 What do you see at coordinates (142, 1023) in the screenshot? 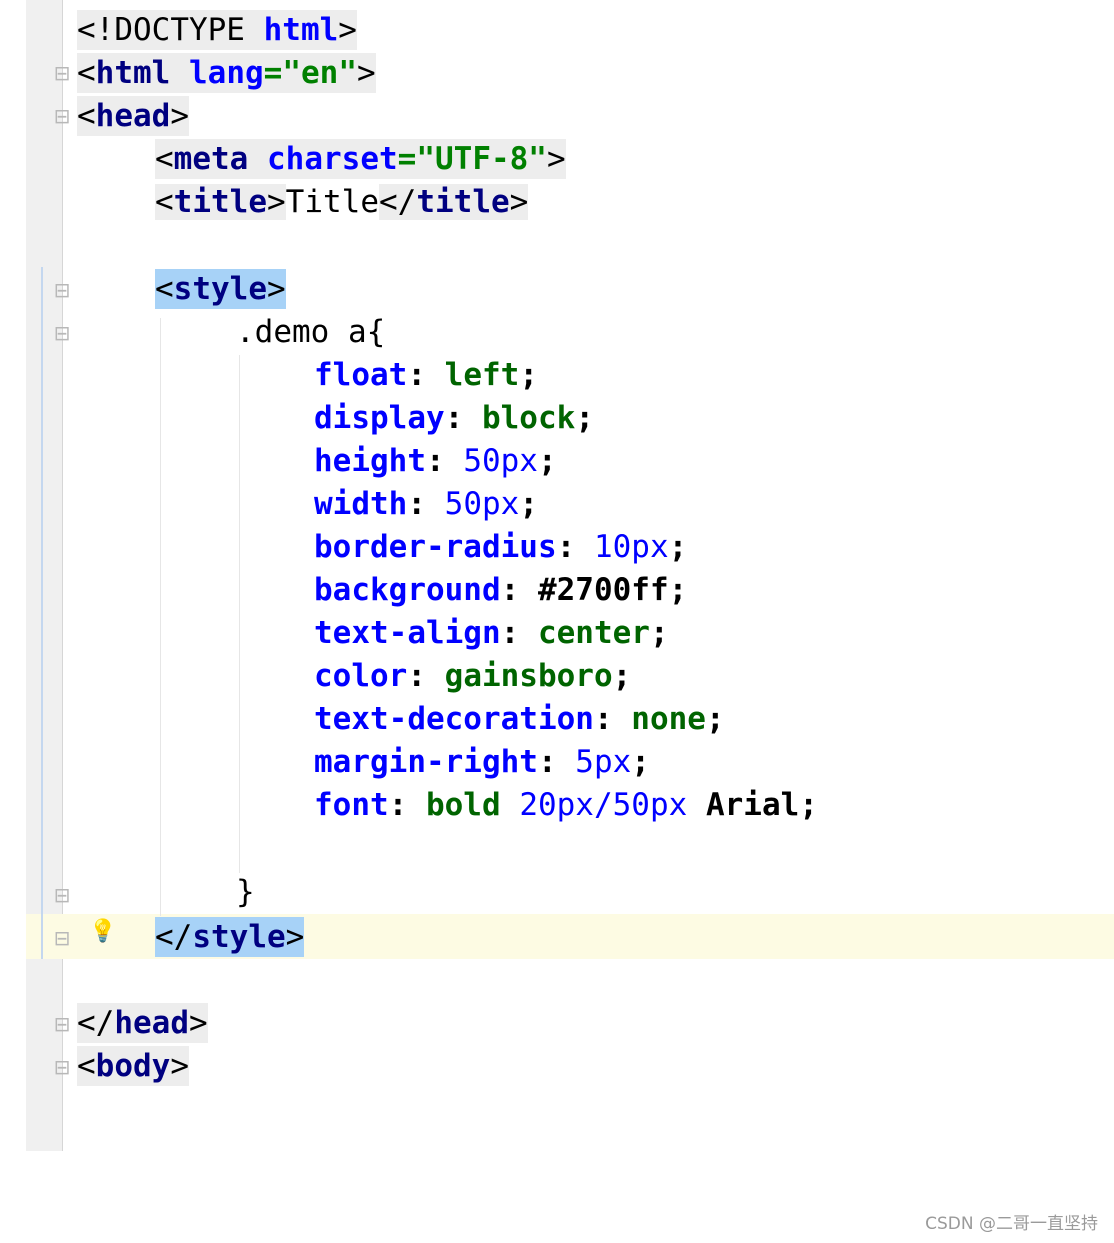
I see `code-line-head-close: </head>` at bounding box center [142, 1023].